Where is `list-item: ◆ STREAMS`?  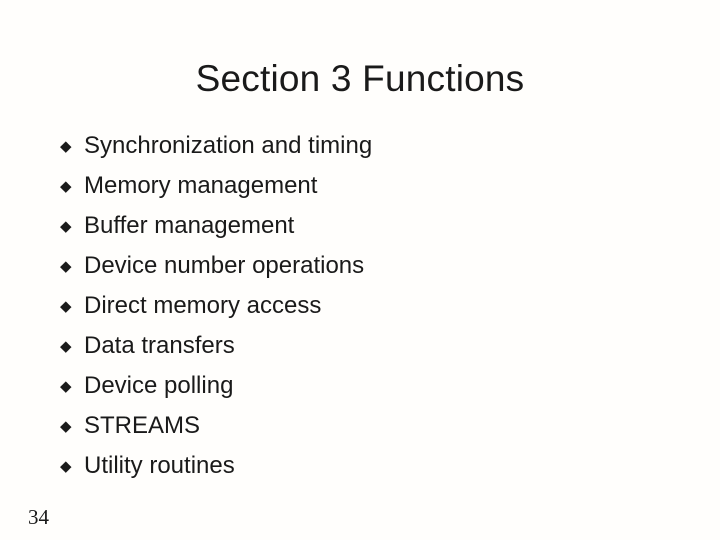
list-item: ◆ STREAMS is located at coordinates (360, 426).